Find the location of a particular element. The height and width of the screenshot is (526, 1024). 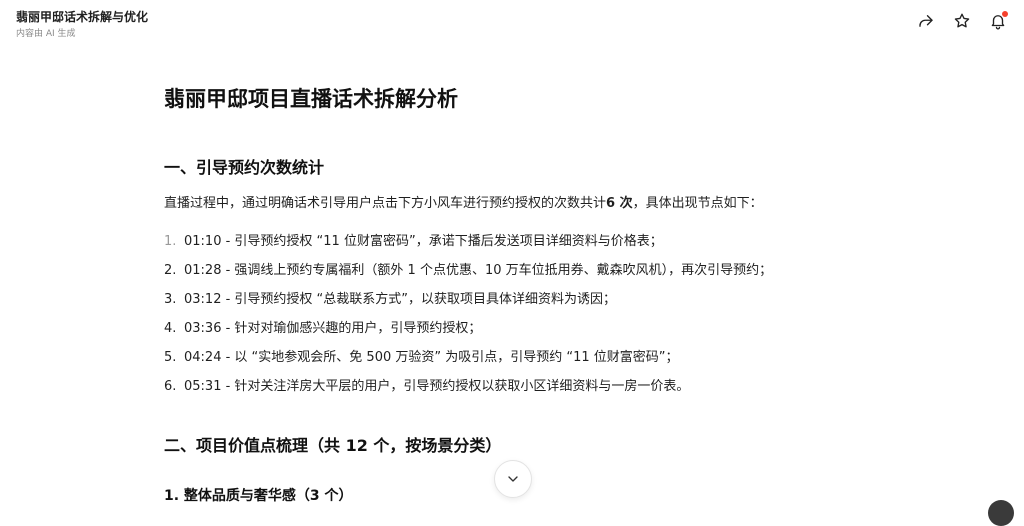

share-icon is located at coordinates (926, 21).